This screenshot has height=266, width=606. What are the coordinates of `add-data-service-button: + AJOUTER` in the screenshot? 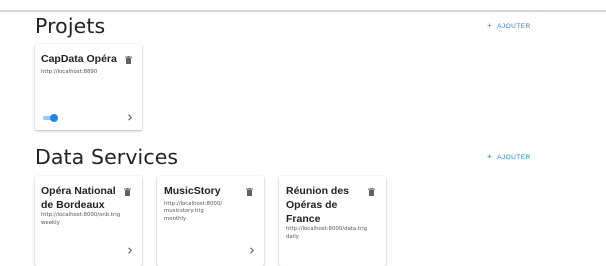 It's located at (509, 157).